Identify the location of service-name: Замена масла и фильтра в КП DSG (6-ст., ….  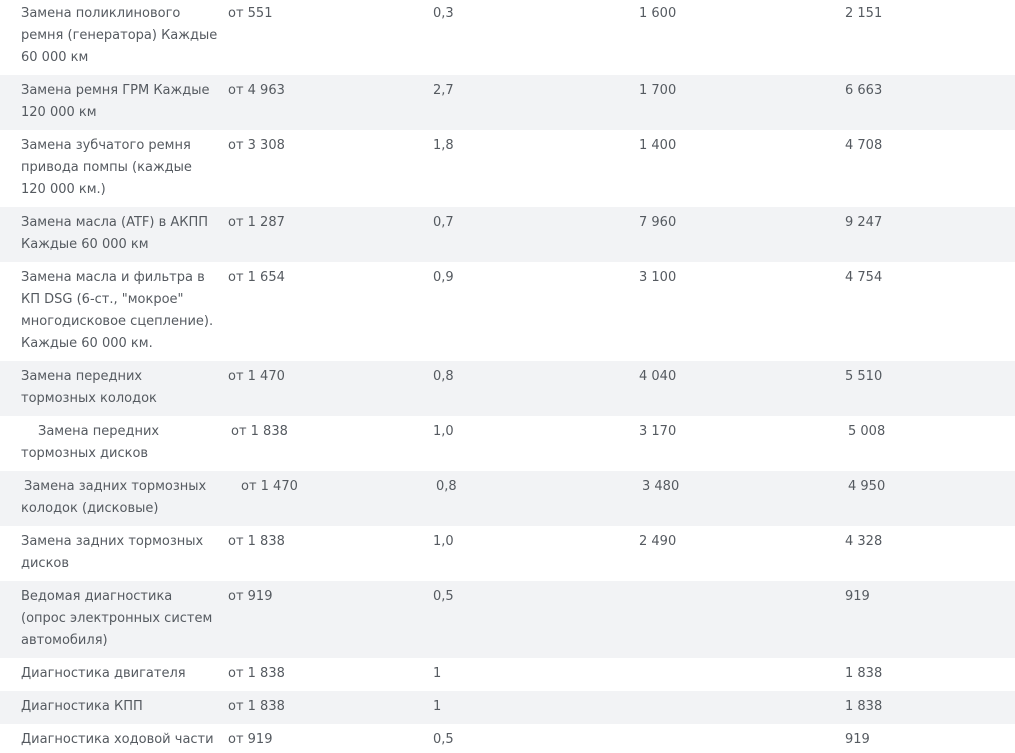
(114, 311).